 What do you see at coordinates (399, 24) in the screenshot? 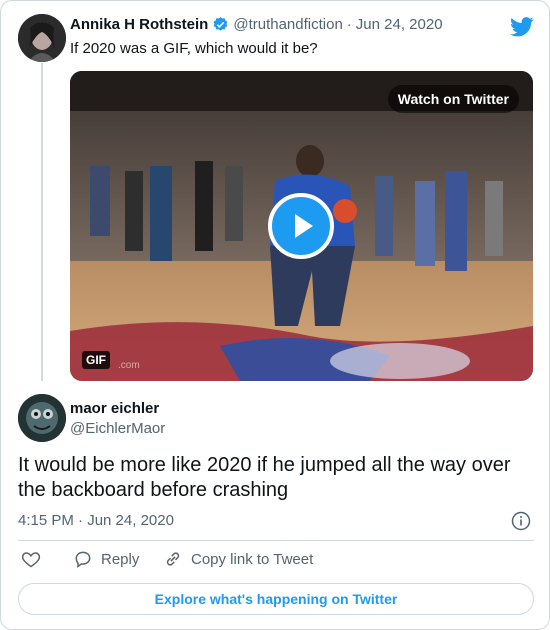
I see `original-date: Jun 24, 2020` at bounding box center [399, 24].